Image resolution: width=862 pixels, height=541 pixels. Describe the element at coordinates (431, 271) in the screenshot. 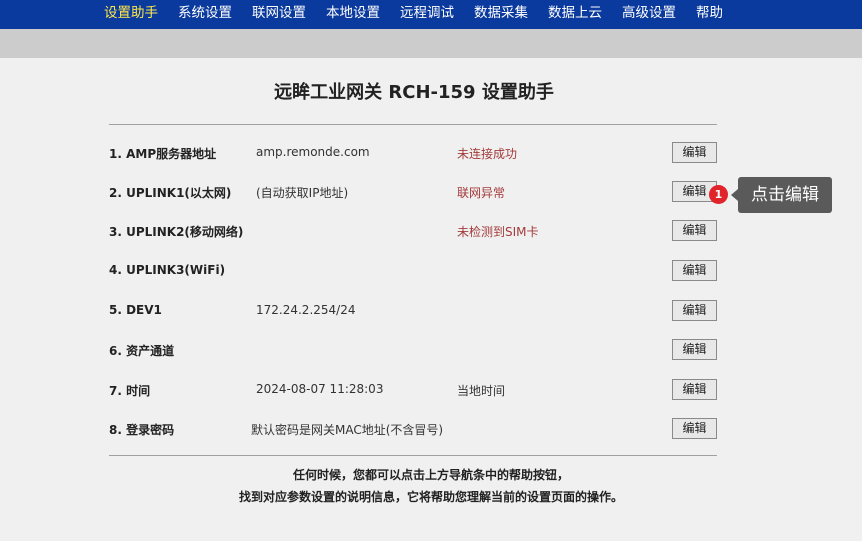

I see `settings-row-uplink3: 4. UPLINK3(WiFi) 编辑` at that location.